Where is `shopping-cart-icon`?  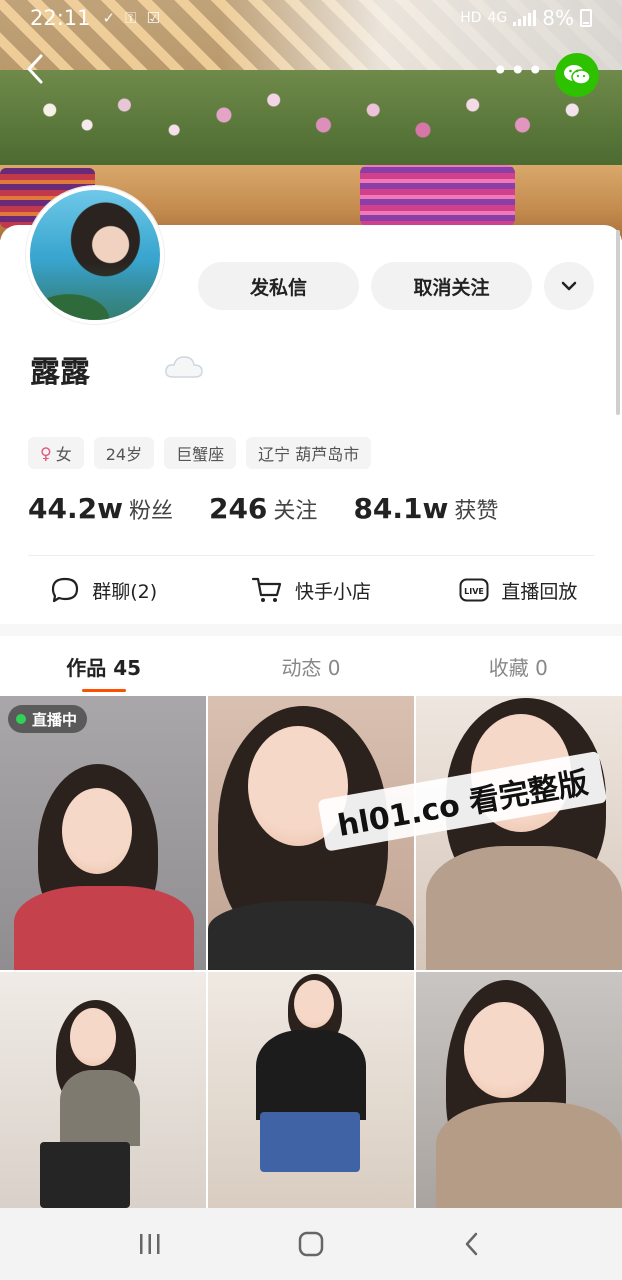 shopping-cart-icon is located at coordinates (266, 589).